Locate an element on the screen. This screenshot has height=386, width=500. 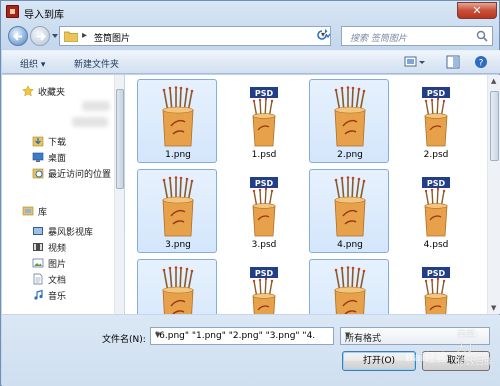
libraries-item-label: 暴风影视库 is located at coordinates (71, 233).